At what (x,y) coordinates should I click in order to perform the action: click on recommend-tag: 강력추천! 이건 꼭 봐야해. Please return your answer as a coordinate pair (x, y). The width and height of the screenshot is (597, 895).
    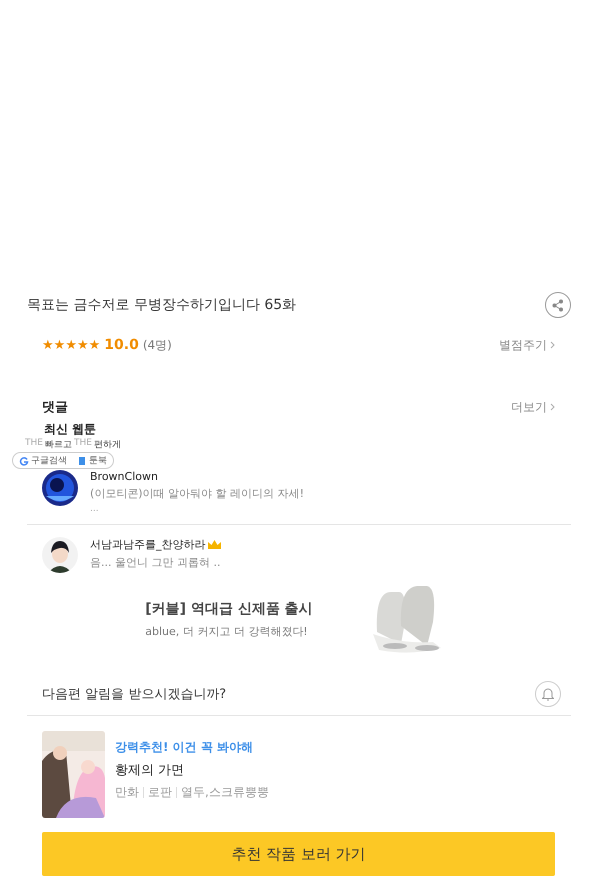
    Looking at the image, I should click on (192, 747).